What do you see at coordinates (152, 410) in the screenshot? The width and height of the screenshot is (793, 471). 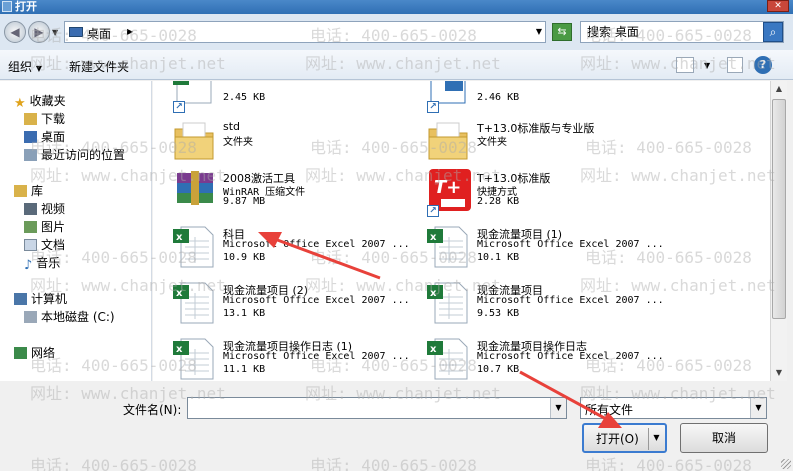 I see `filename-label: 文件名(N):` at bounding box center [152, 410].